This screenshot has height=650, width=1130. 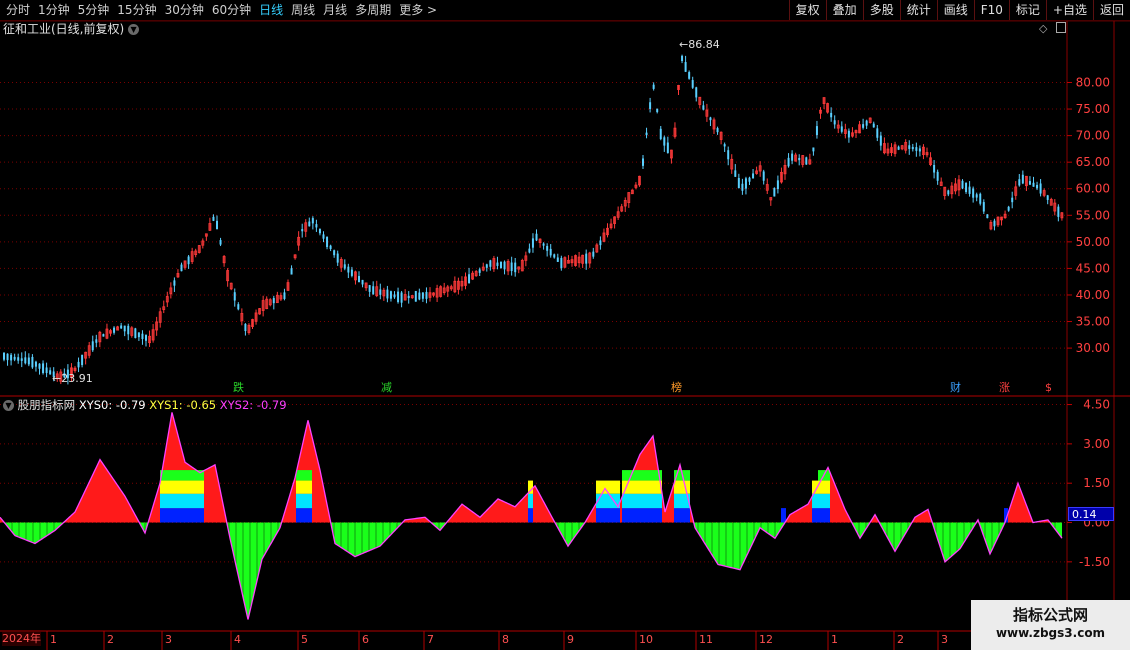 I want to click on diamond-icon: ◇, so click(x=1043, y=29).